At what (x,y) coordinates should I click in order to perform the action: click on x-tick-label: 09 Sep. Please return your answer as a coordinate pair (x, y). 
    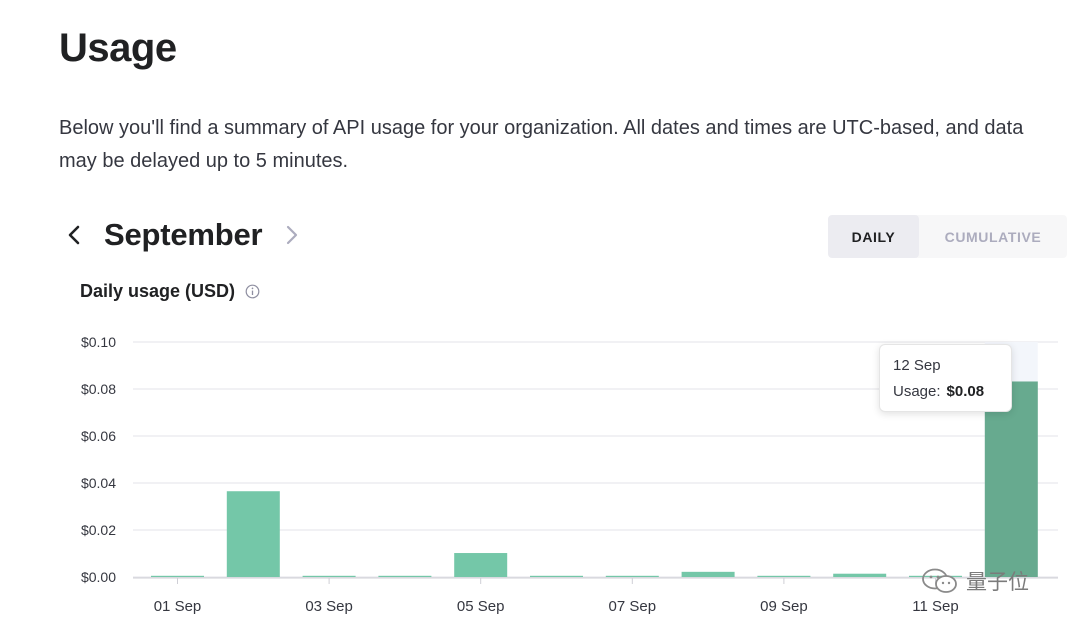
    Looking at the image, I should click on (784, 606).